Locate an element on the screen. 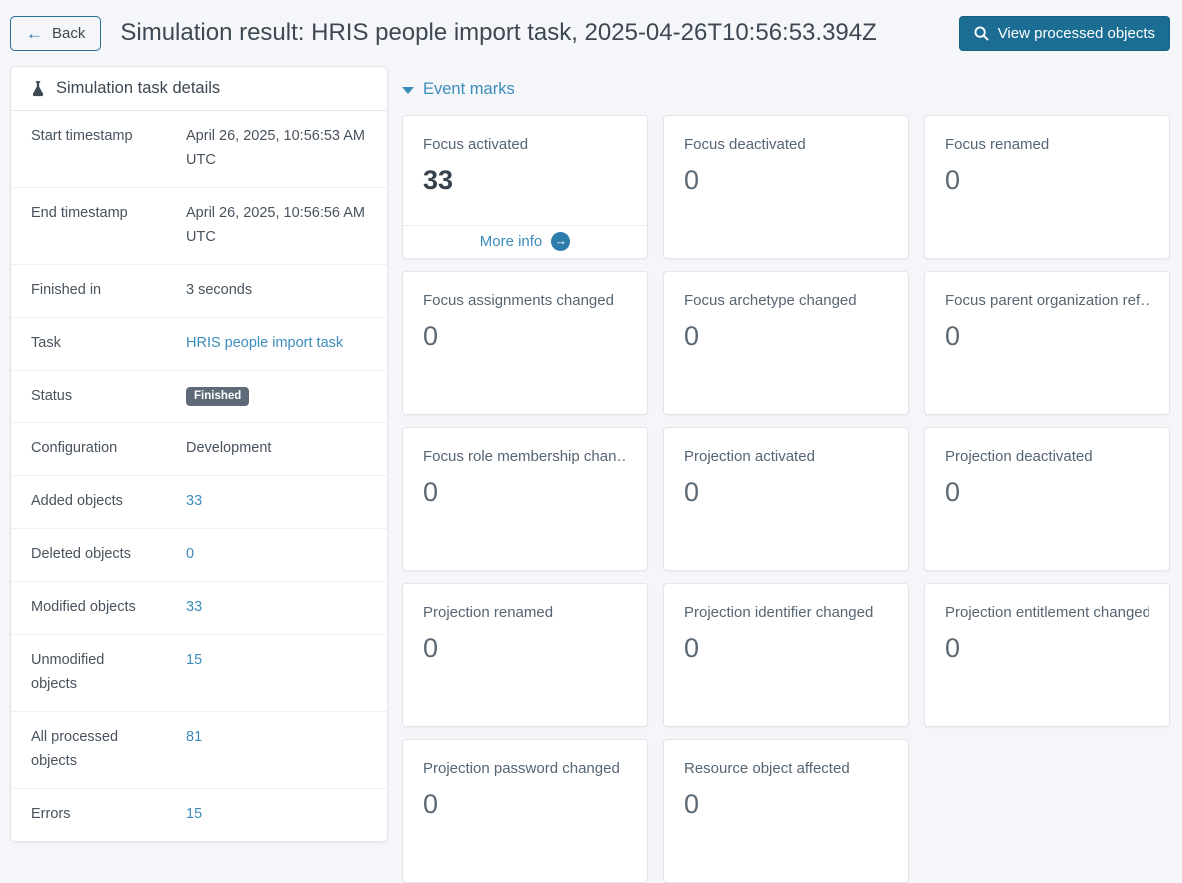 The width and height of the screenshot is (1182, 883). event-mark-card: Focus archetype changed 0 is located at coordinates (786, 343).